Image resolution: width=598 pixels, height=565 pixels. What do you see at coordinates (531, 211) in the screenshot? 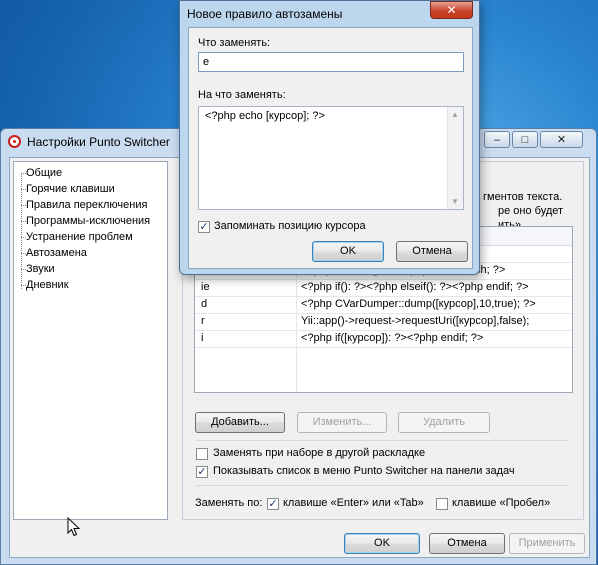
I see `description-text-line-2: ре оно будет` at bounding box center [531, 211].